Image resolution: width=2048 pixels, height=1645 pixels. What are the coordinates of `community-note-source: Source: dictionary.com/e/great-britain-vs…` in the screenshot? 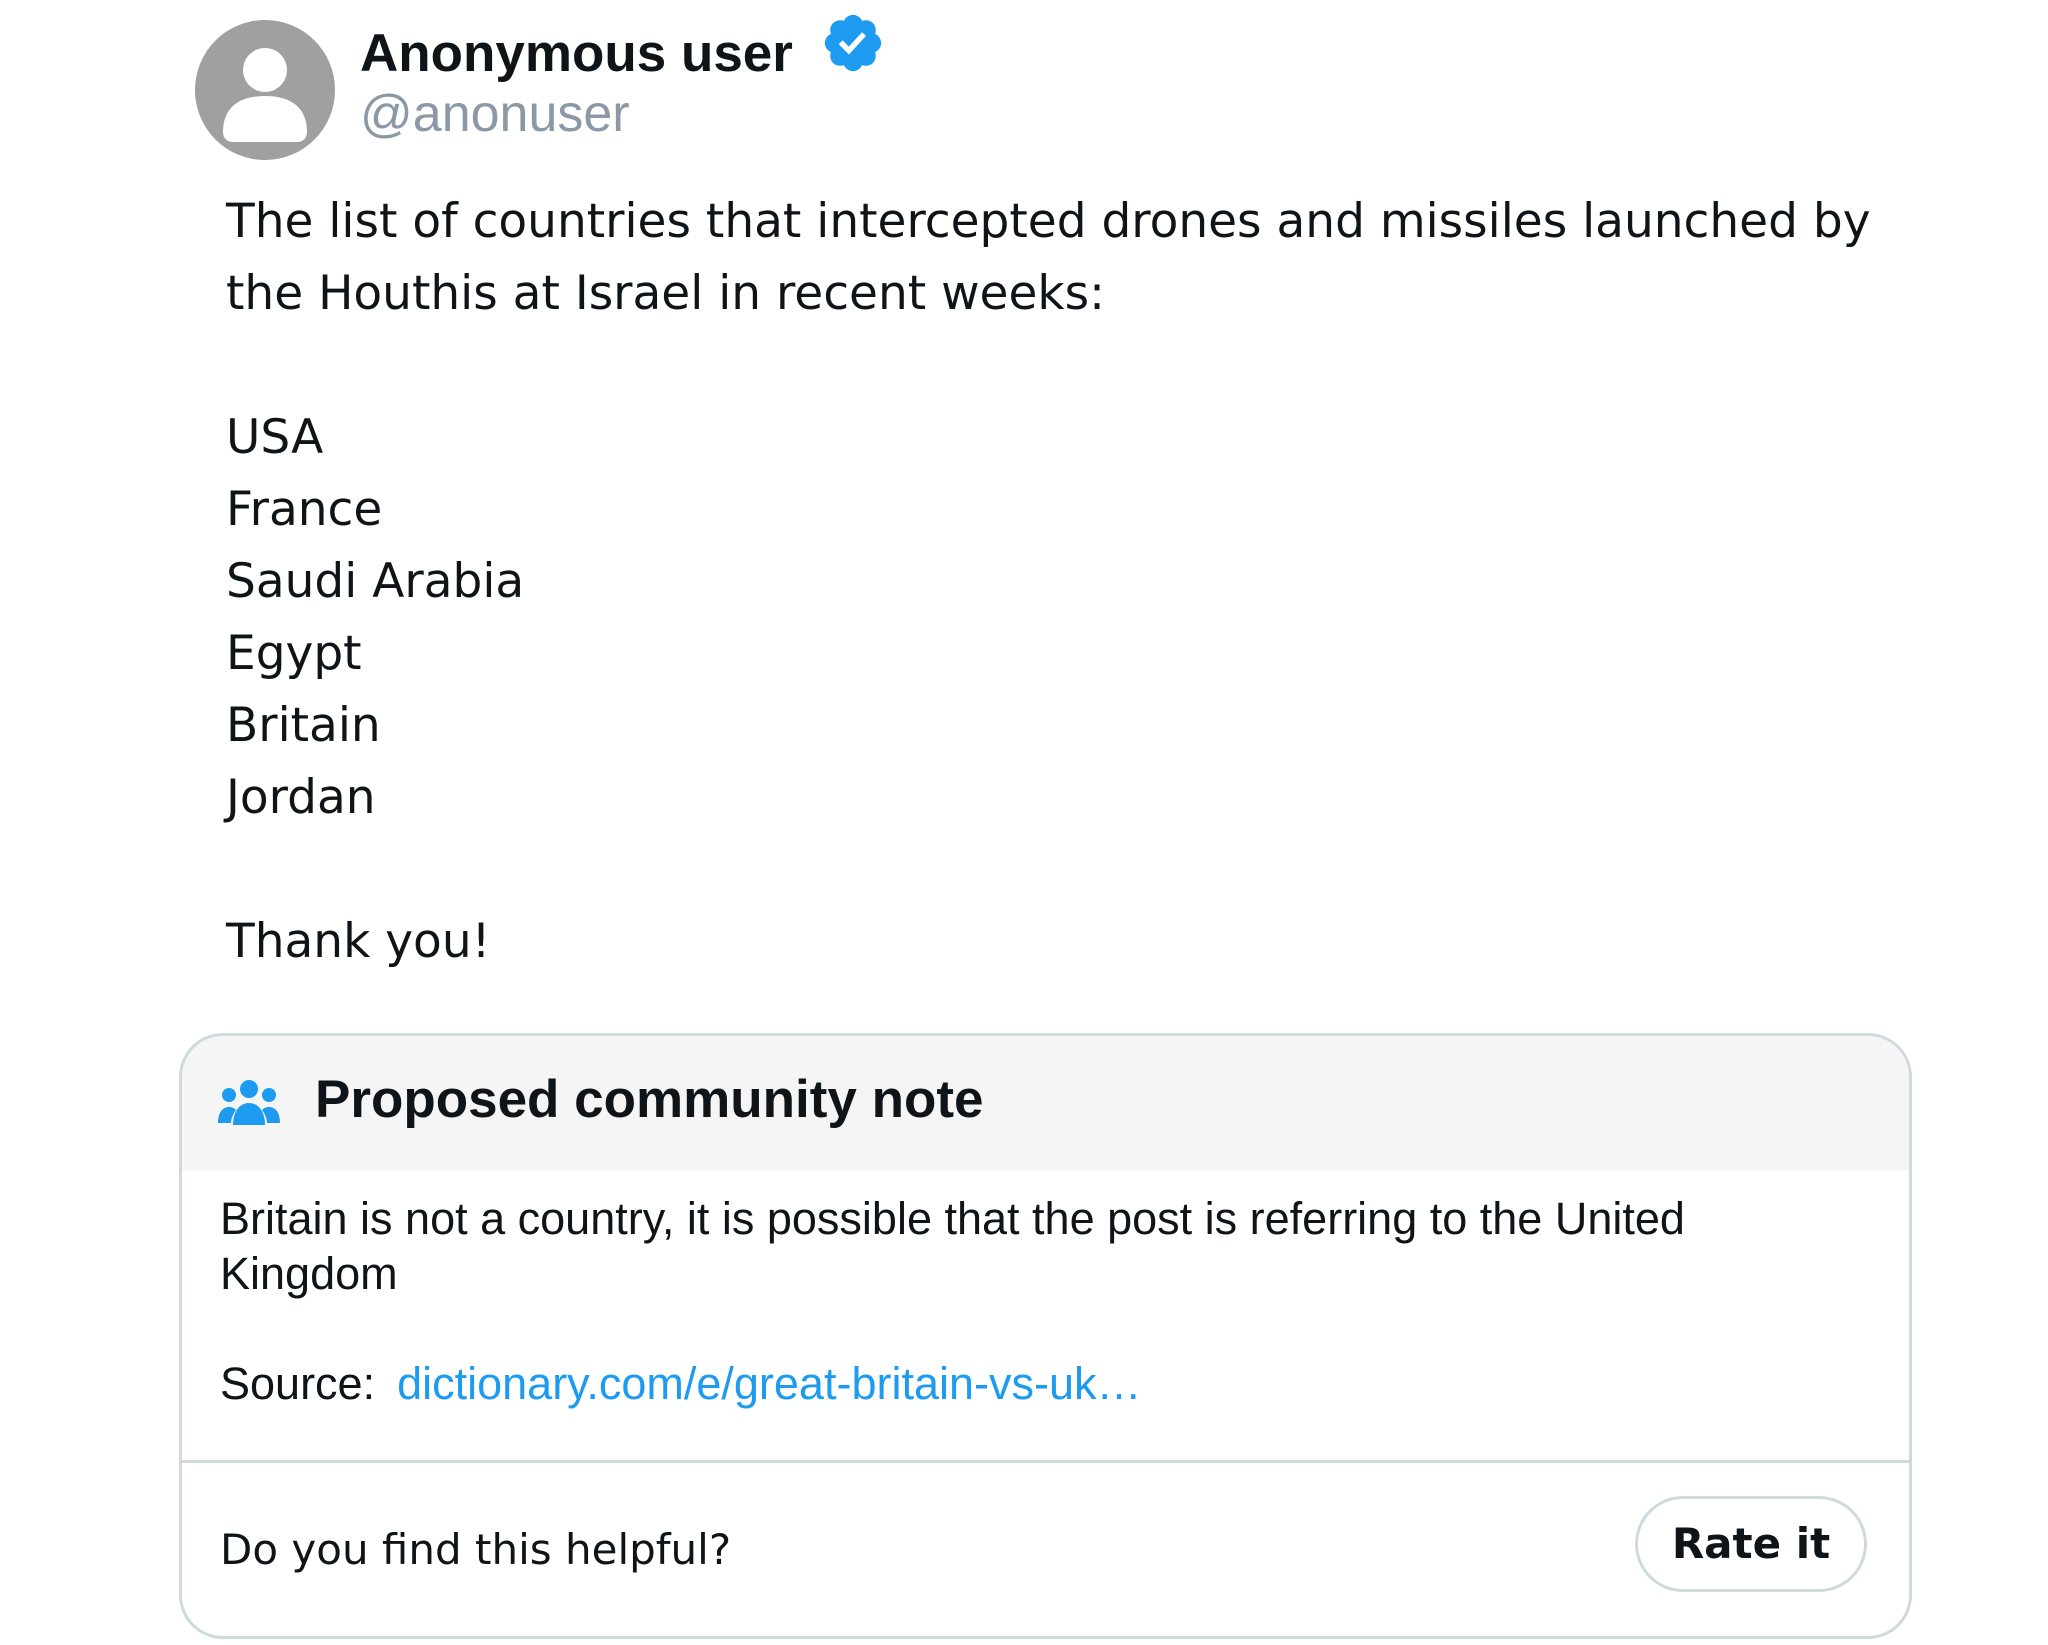 It's located at (681, 1384).